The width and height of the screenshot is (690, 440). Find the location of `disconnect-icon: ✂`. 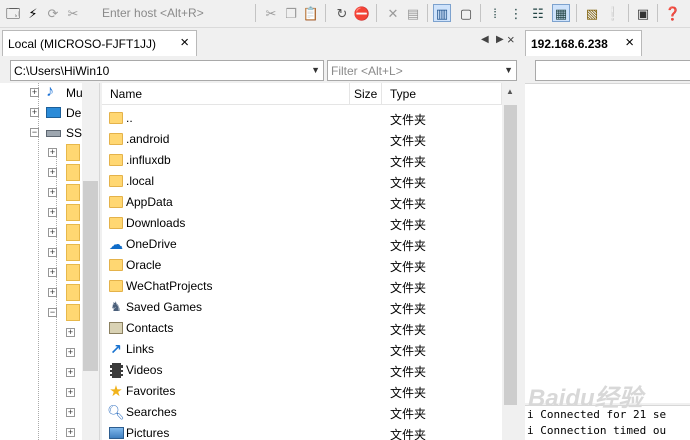

disconnect-icon: ✂ is located at coordinates (73, 13).